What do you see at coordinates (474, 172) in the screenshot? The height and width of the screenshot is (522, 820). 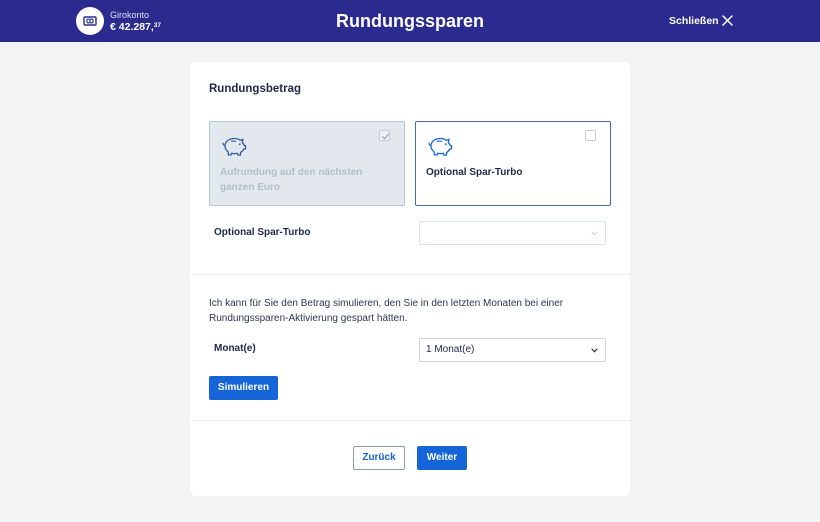 I see `tile-spar-turbo-label: Optional Spar-Turbo` at bounding box center [474, 172].